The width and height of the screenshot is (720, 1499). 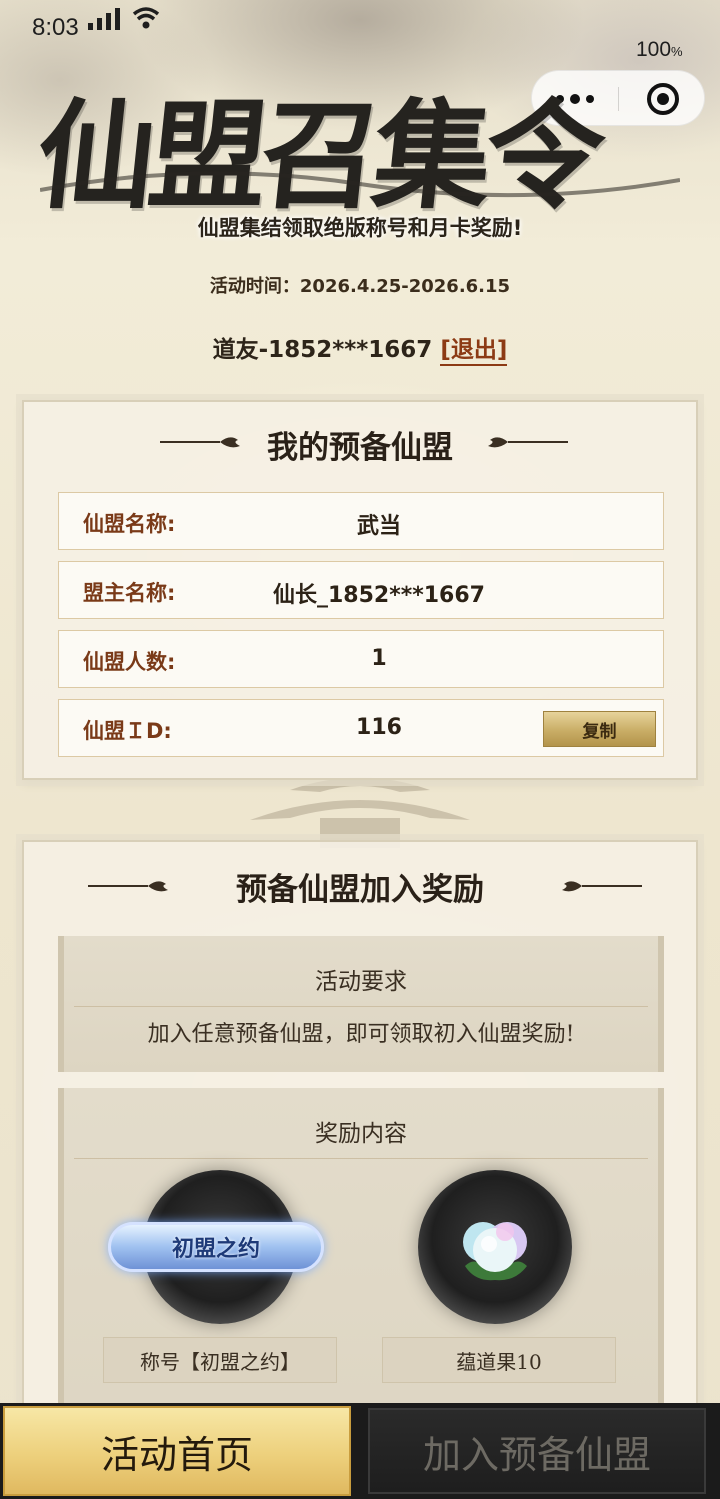 I want to click on leader-name-value: 仙长_1852***1667, so click(x=379, y=595).